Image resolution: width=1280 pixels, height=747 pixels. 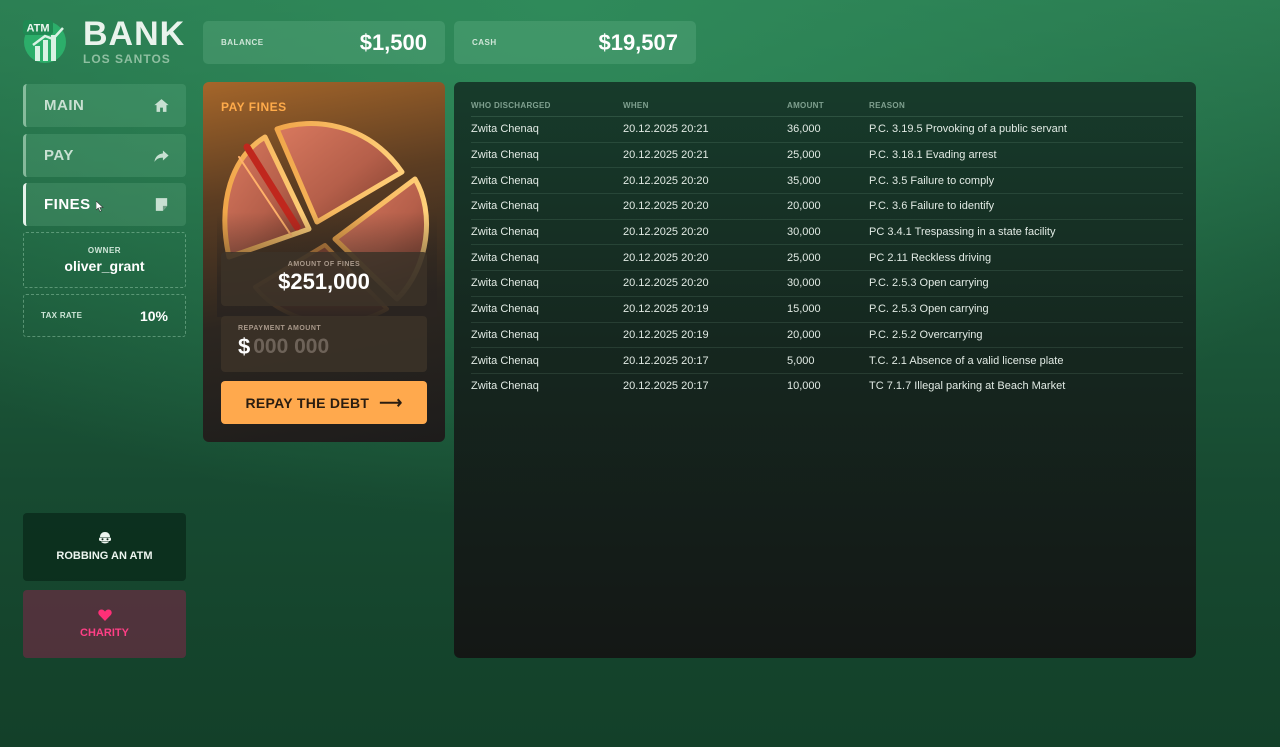 I want to click on atm-chart-logo-icon: ATM, so click(x=44, y=41).